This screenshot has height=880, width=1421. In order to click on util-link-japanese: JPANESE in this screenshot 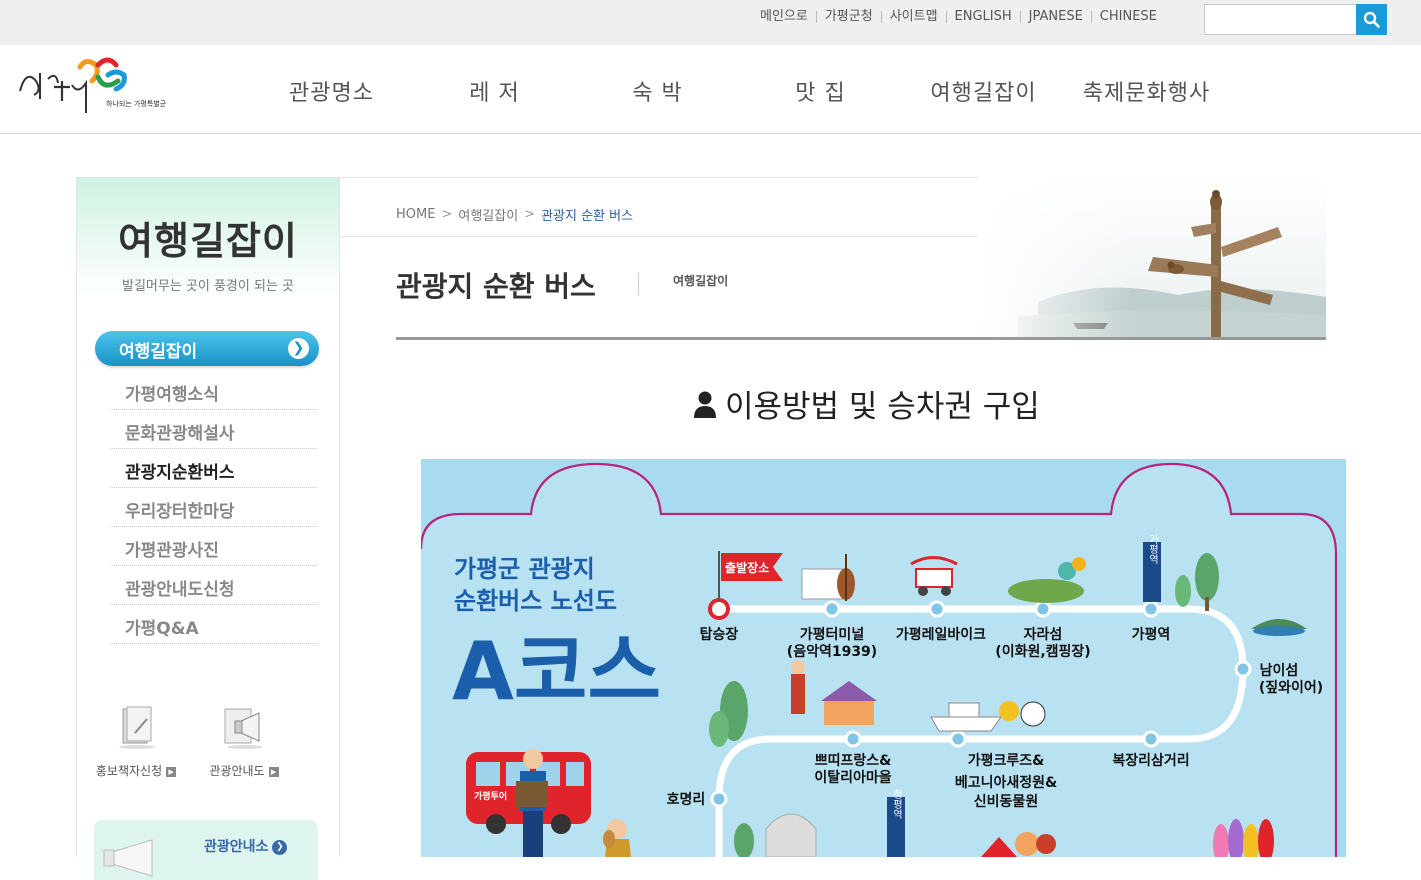, I will do `click(1056, 17)`.